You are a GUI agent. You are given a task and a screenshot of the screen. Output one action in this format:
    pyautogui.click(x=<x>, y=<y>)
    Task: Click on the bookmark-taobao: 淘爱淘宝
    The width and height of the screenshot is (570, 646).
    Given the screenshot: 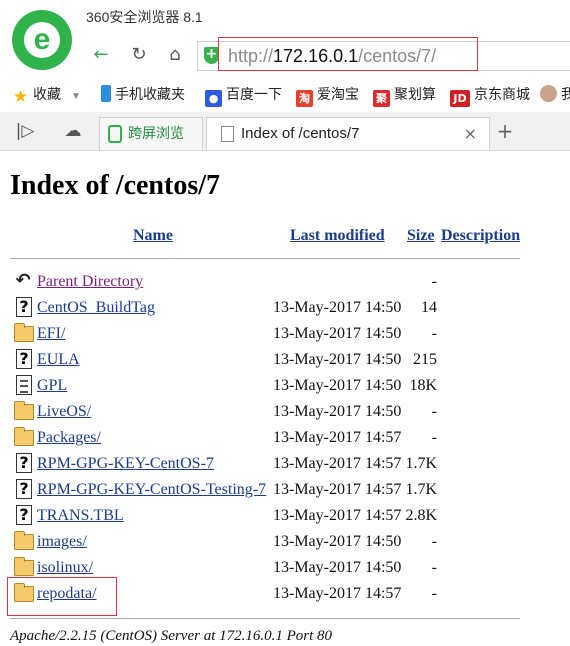 What is the action you would take?
    pyautogui.click(x=327, y=94)
    